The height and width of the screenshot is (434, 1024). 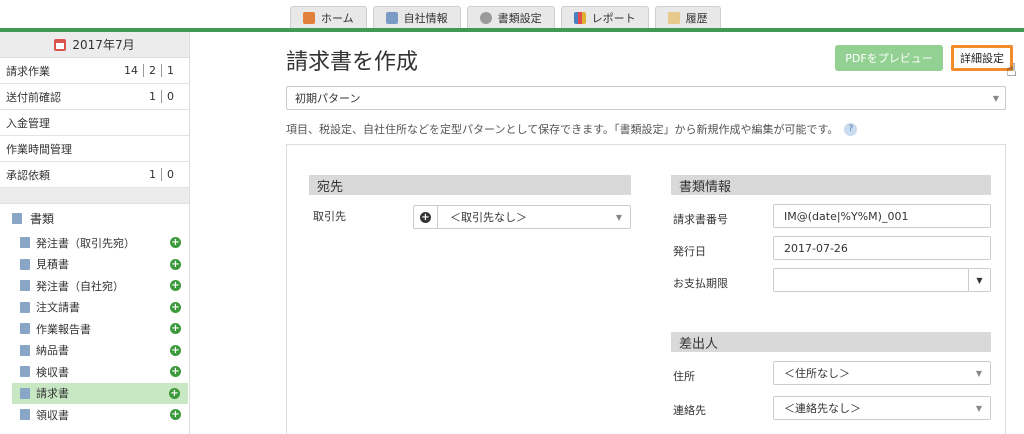 What do you see at coordinates (816, 248) in the screenshot?
I see `issue-date-value: 2017-07-26` at bounding box center [816, 248].